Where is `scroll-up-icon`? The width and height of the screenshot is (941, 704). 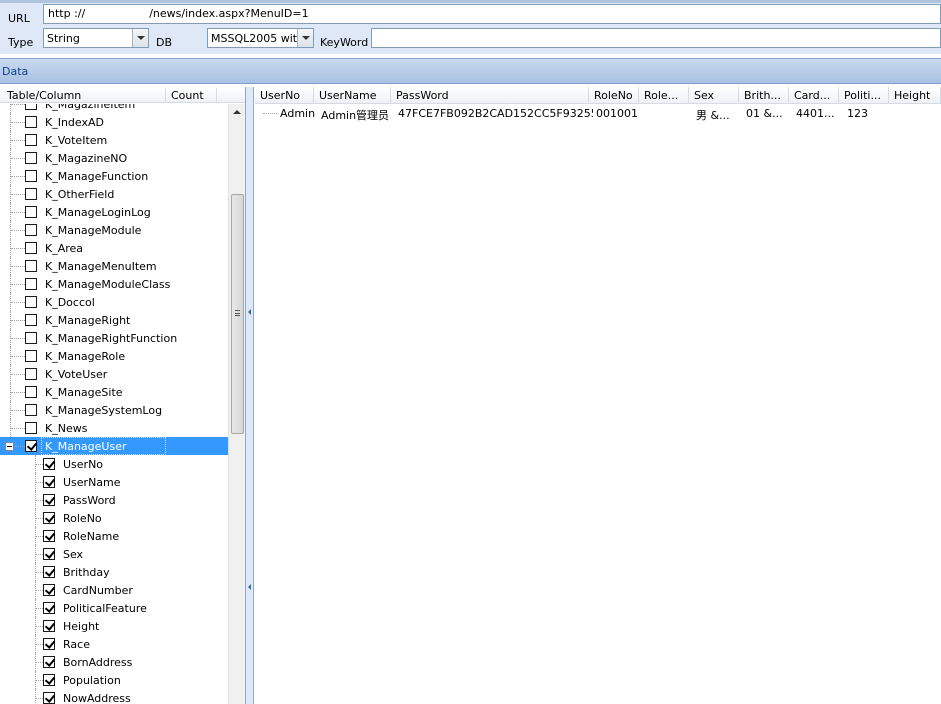
scroll-up-icon is located at coordinates (237, 112).